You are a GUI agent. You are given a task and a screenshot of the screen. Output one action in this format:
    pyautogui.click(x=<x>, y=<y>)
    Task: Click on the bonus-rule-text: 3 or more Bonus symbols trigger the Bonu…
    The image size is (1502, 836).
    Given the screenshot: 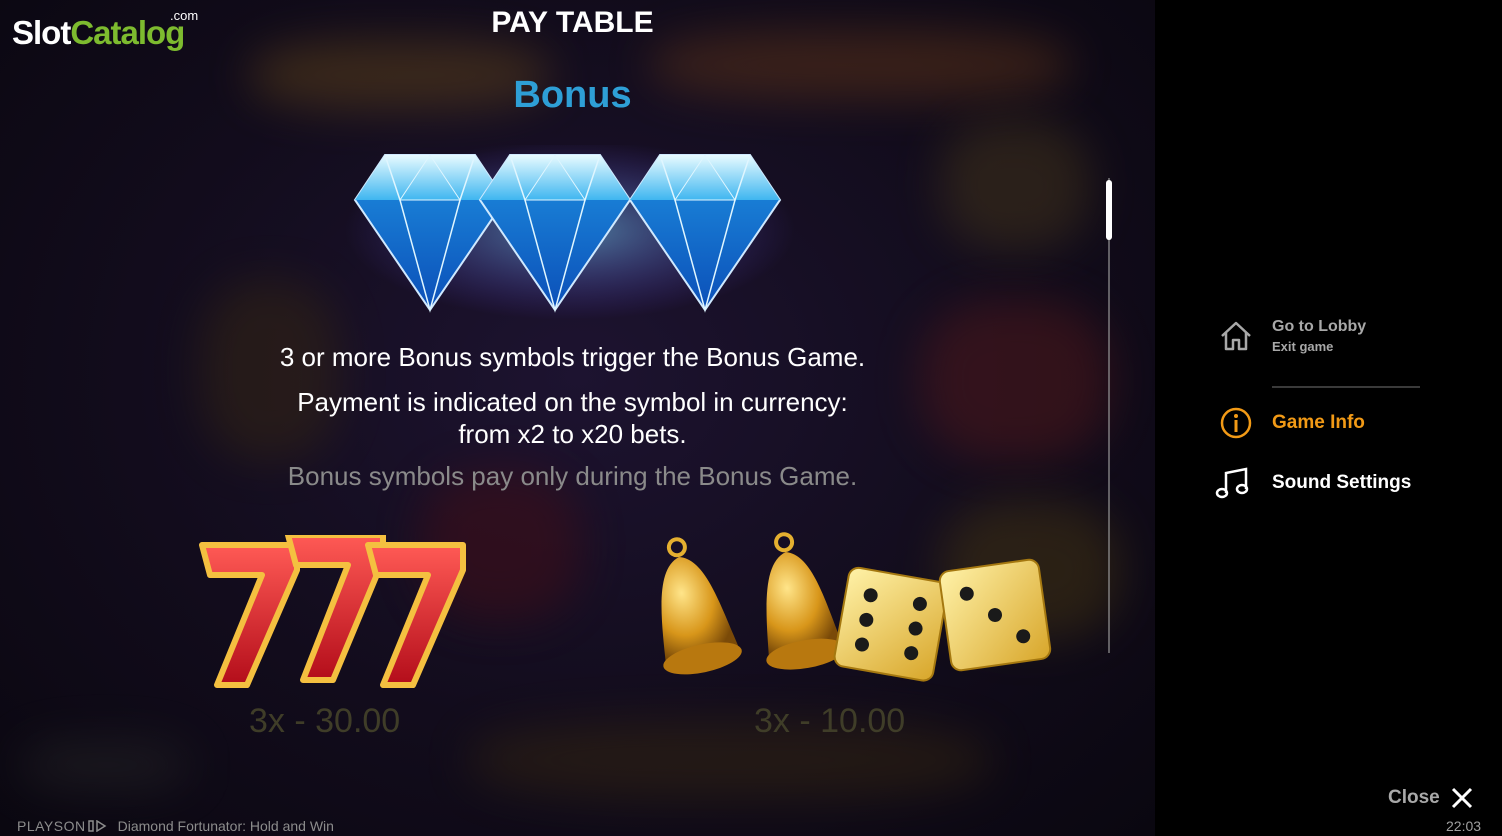 What is the action you would take?
    pyautogui.click(x=572, y=357)
    